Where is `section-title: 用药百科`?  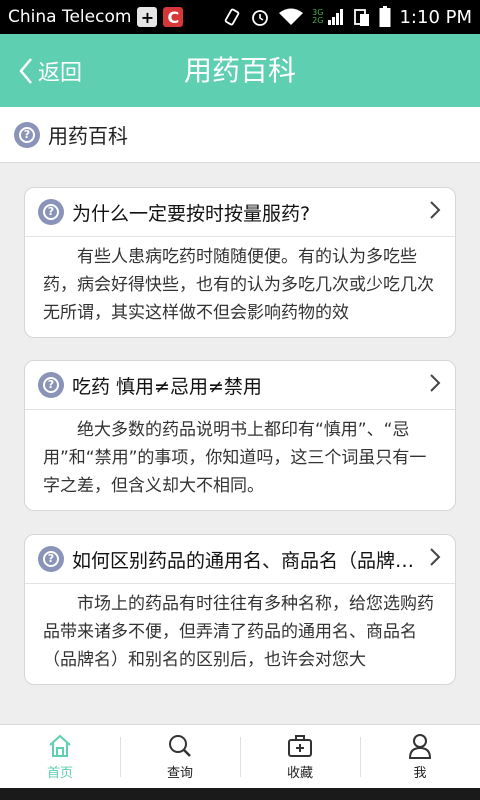 section-title: 用药百科 is located at coordinates (88, 136).